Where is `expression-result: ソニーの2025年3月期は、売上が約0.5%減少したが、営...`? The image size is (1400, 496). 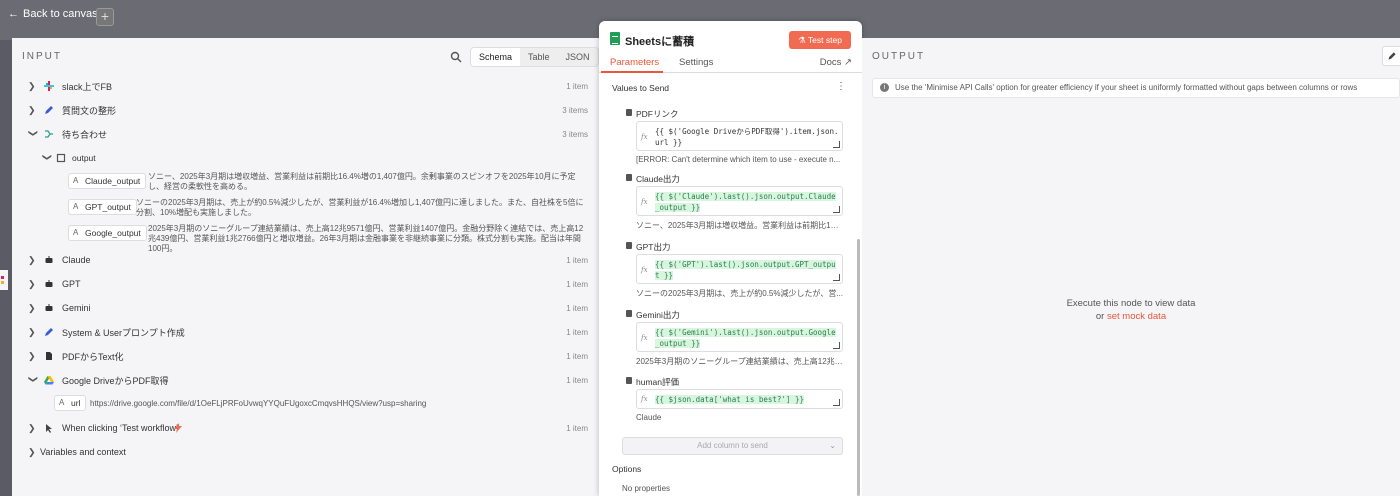
expression-result: ソニーの2025年3月期は、売上が約0.5%減少したが、営... is located at coordinates (739, 293).